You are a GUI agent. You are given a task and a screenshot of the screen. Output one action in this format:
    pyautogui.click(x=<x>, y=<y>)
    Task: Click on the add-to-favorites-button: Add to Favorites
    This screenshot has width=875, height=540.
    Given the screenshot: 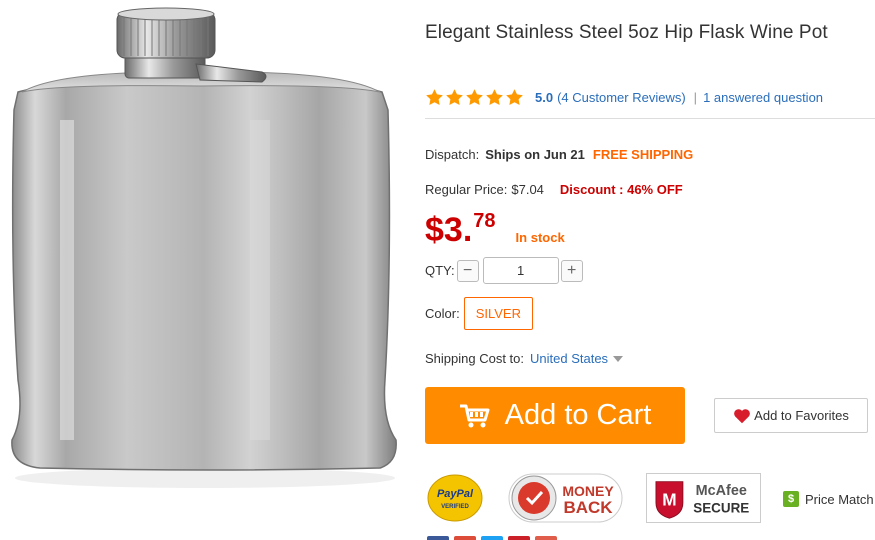 What is the action you would take?
    pyautogui.click(x=791, y=415)
    